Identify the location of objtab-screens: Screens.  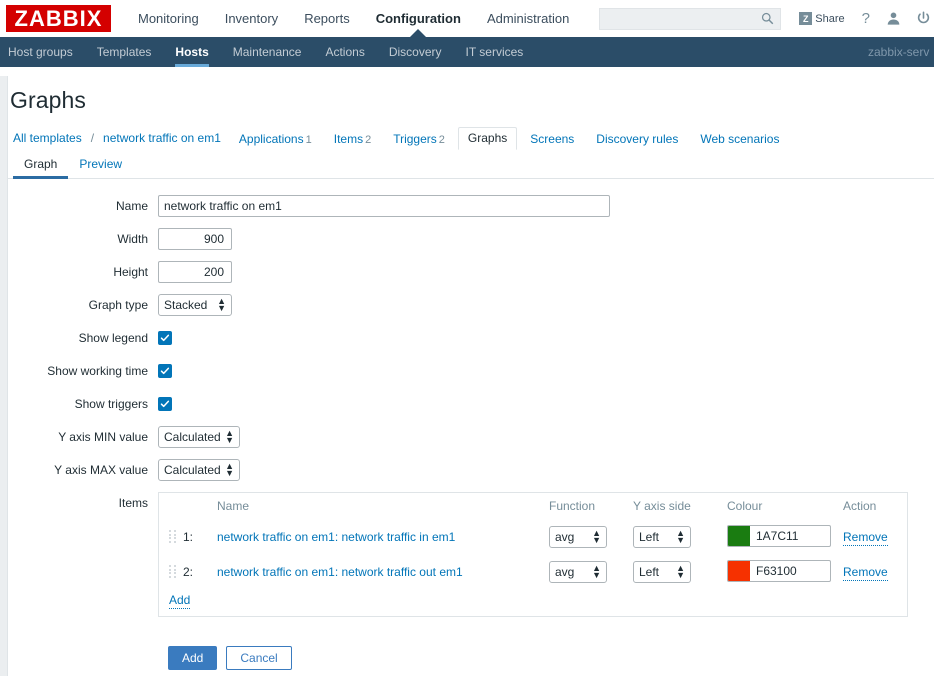
(552, 139).